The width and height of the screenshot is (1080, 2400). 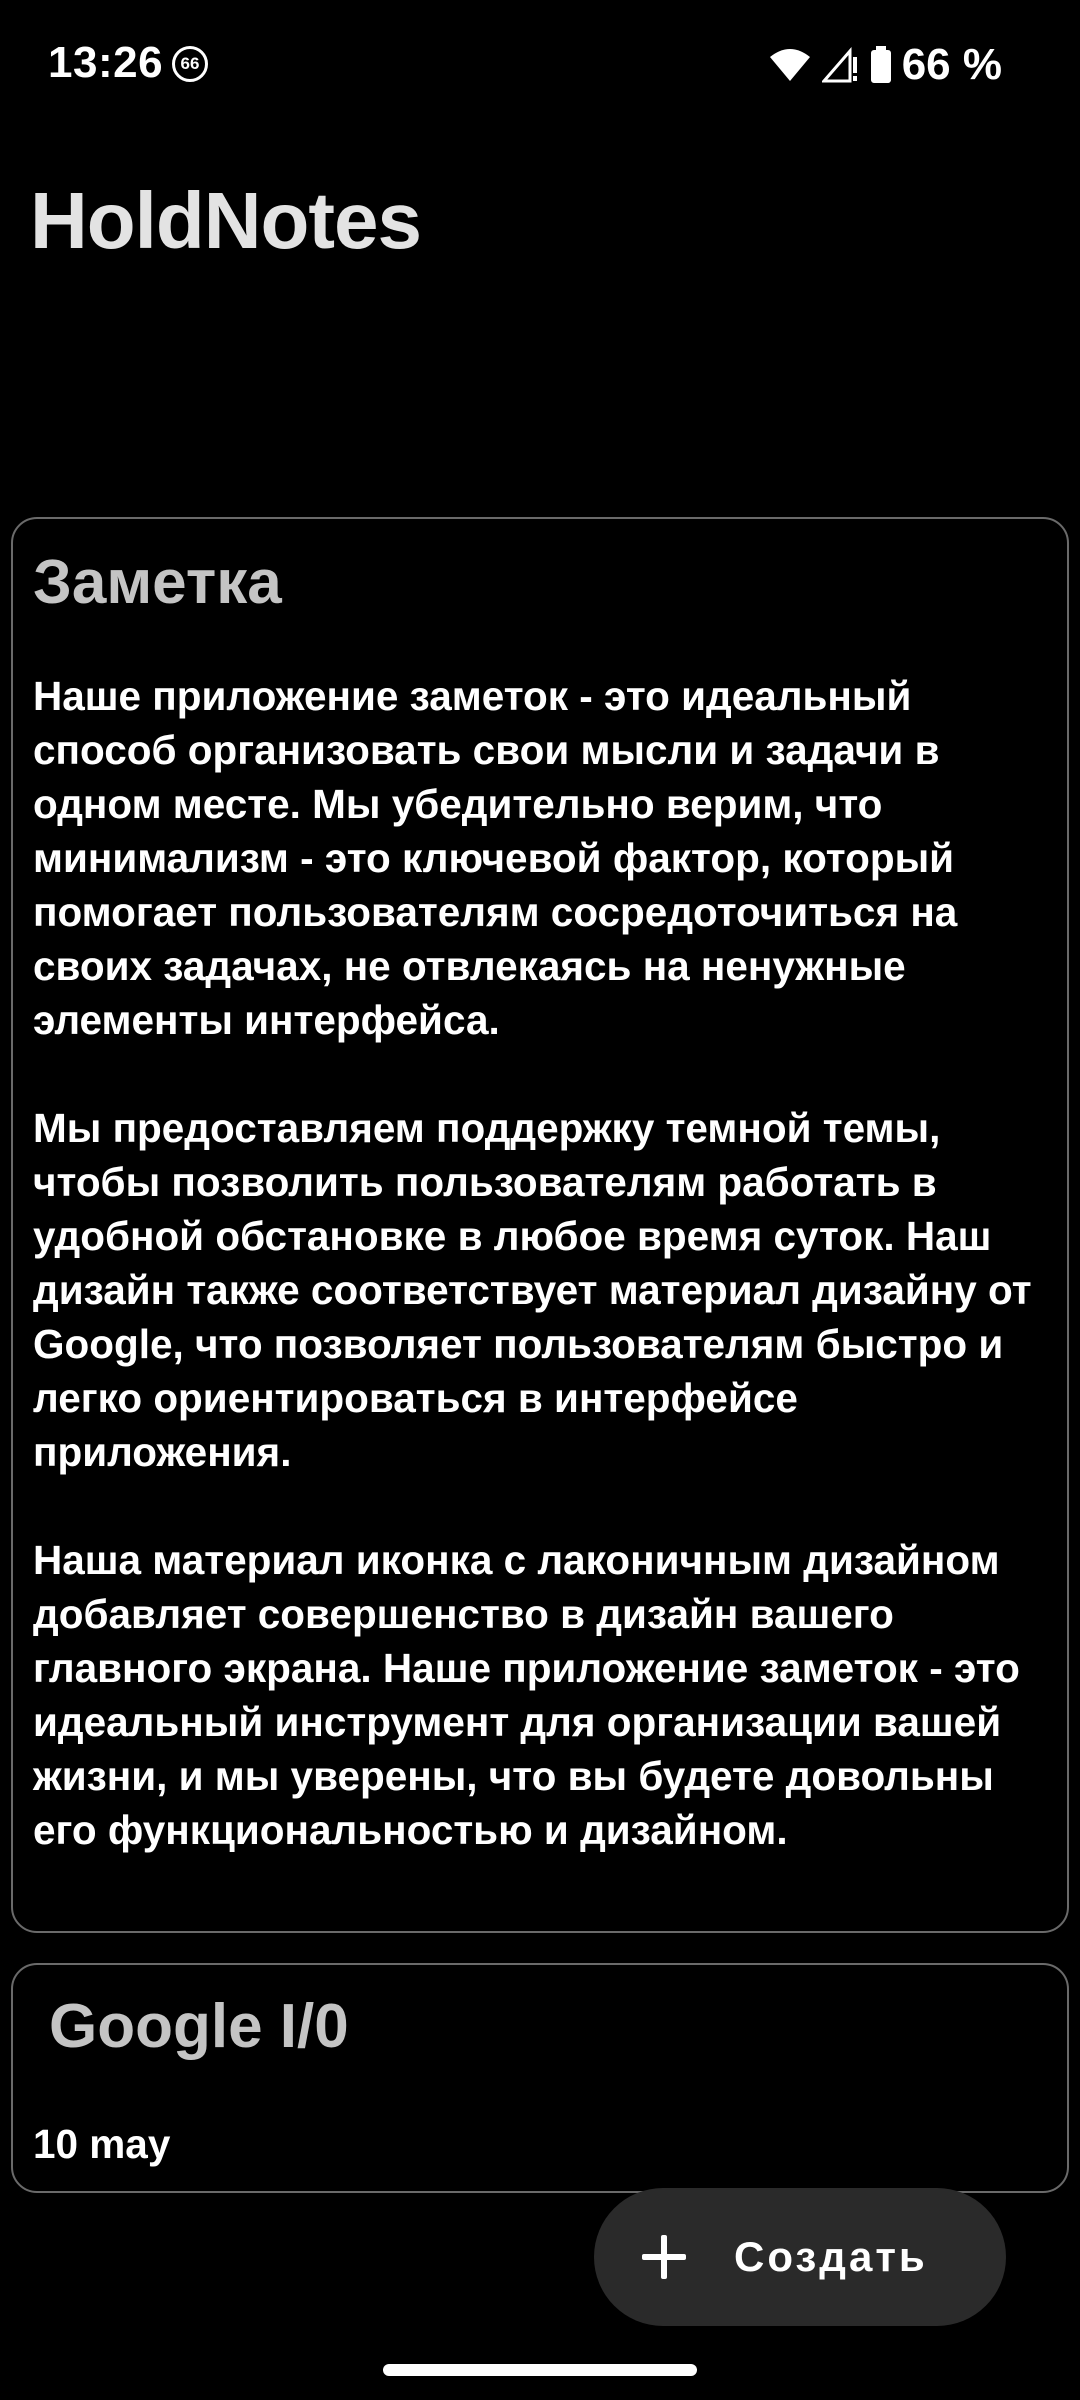 I want to click on plus-icon, so click(x=664, y=2257).